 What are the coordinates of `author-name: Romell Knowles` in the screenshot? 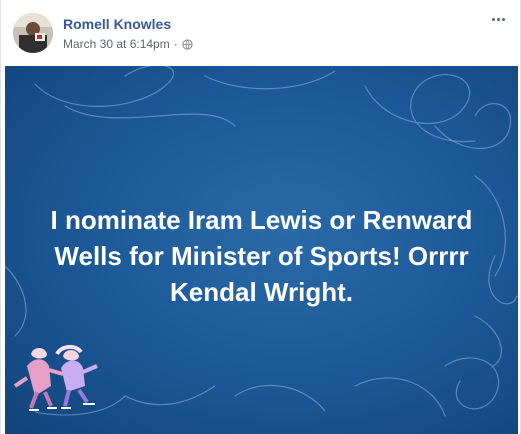 It's located at (117, 24).